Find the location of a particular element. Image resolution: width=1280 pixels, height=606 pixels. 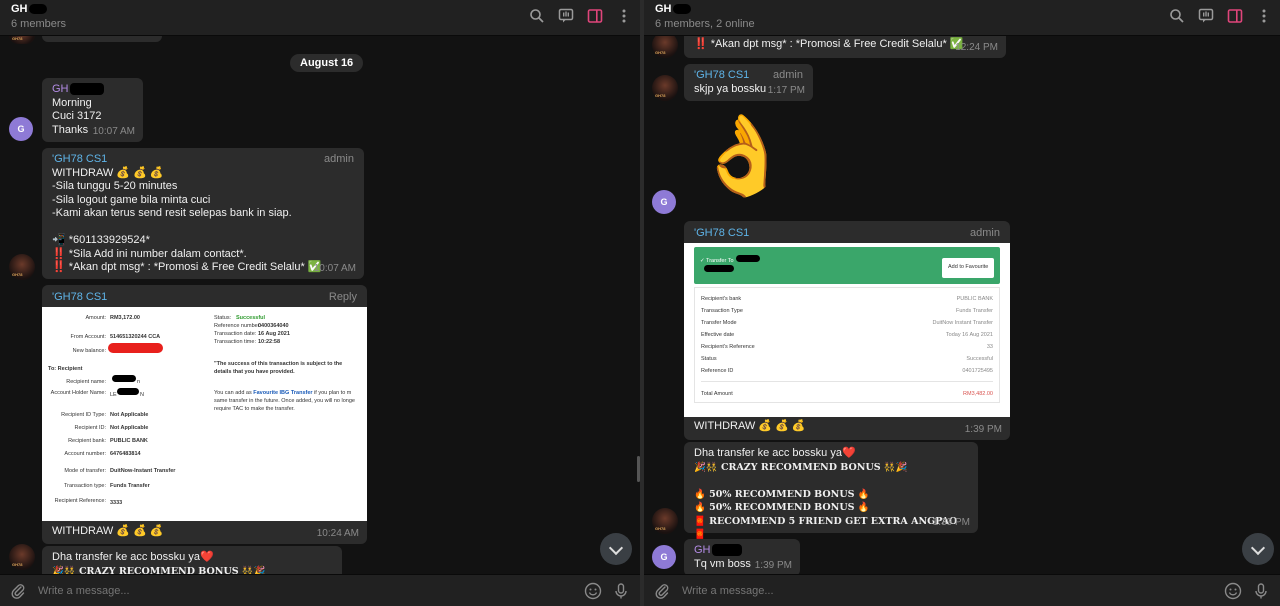

message-time: 10:24 AM is located at coordinates (337, 533).